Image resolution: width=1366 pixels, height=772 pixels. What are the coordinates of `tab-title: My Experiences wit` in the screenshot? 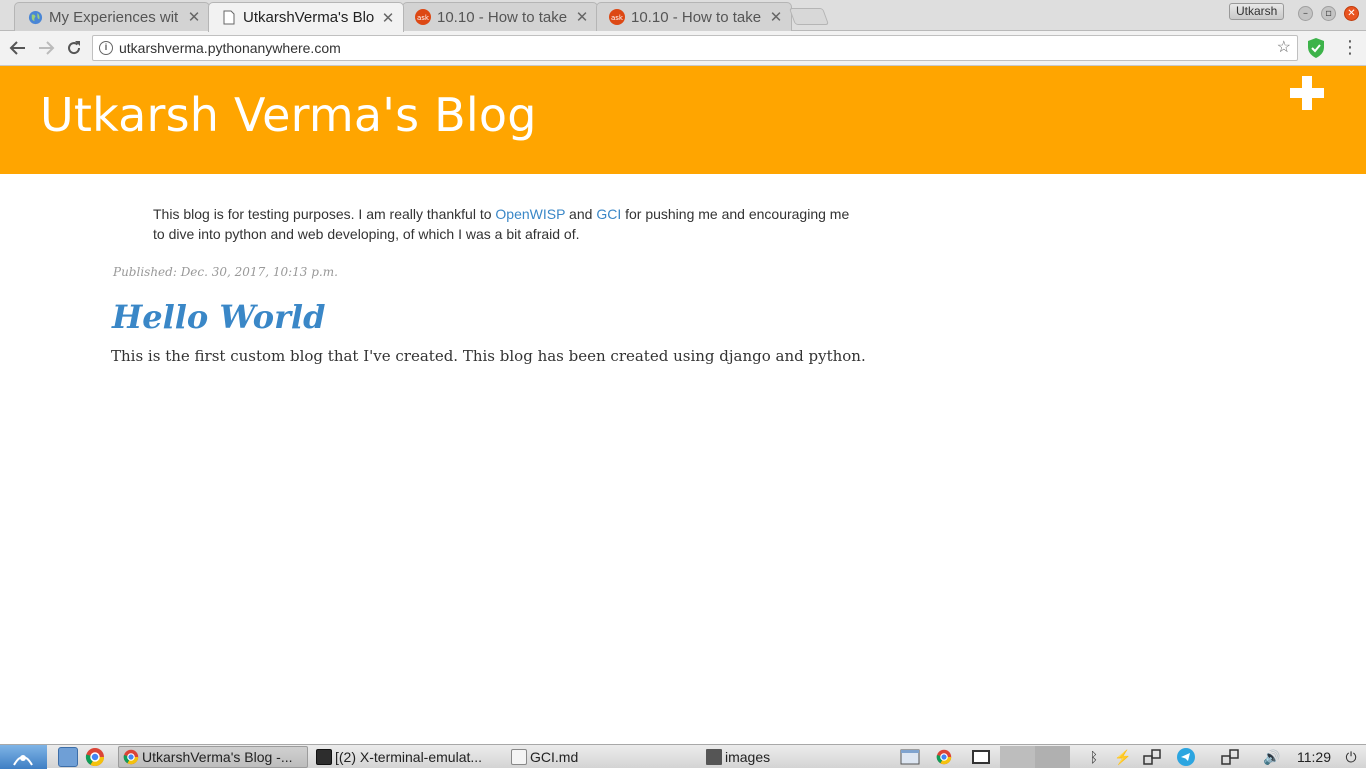 It's located at (114, 17).